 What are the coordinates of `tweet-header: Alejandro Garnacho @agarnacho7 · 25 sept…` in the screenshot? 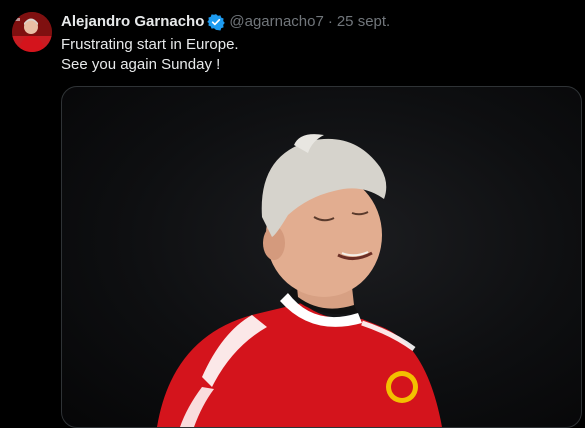 It's located at (225, 22).